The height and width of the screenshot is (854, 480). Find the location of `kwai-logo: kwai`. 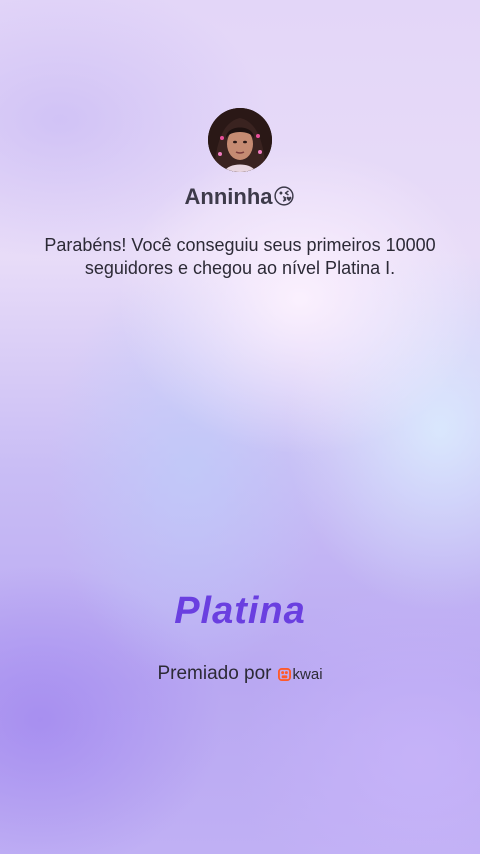

kwai-logo: kwai is located at coordinates (300, 674).